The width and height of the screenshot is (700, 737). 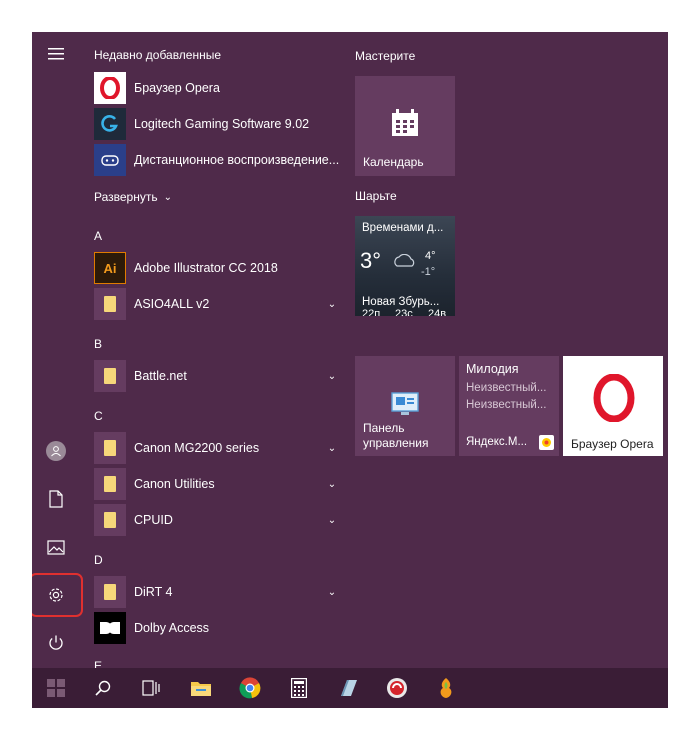 What do you see at coordinates (56, 54) in the screenshot?
I see `hamburger-icon` at bounding box center [56, 54].